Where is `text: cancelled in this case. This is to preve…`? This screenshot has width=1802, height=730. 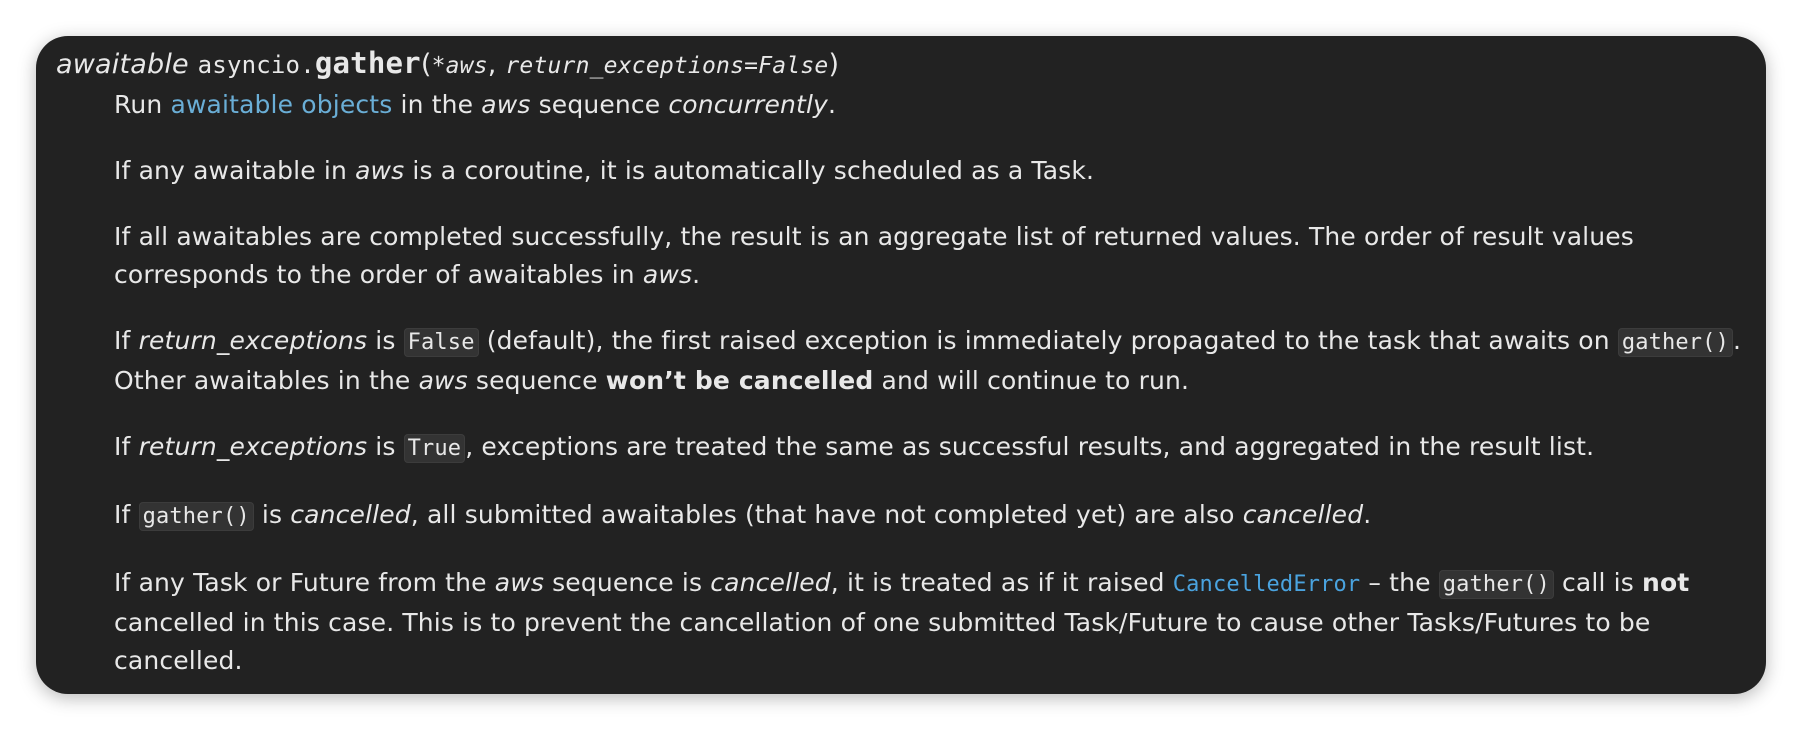
text: cancelled in this case. This is to preve… is located at coordinates (882, 641).